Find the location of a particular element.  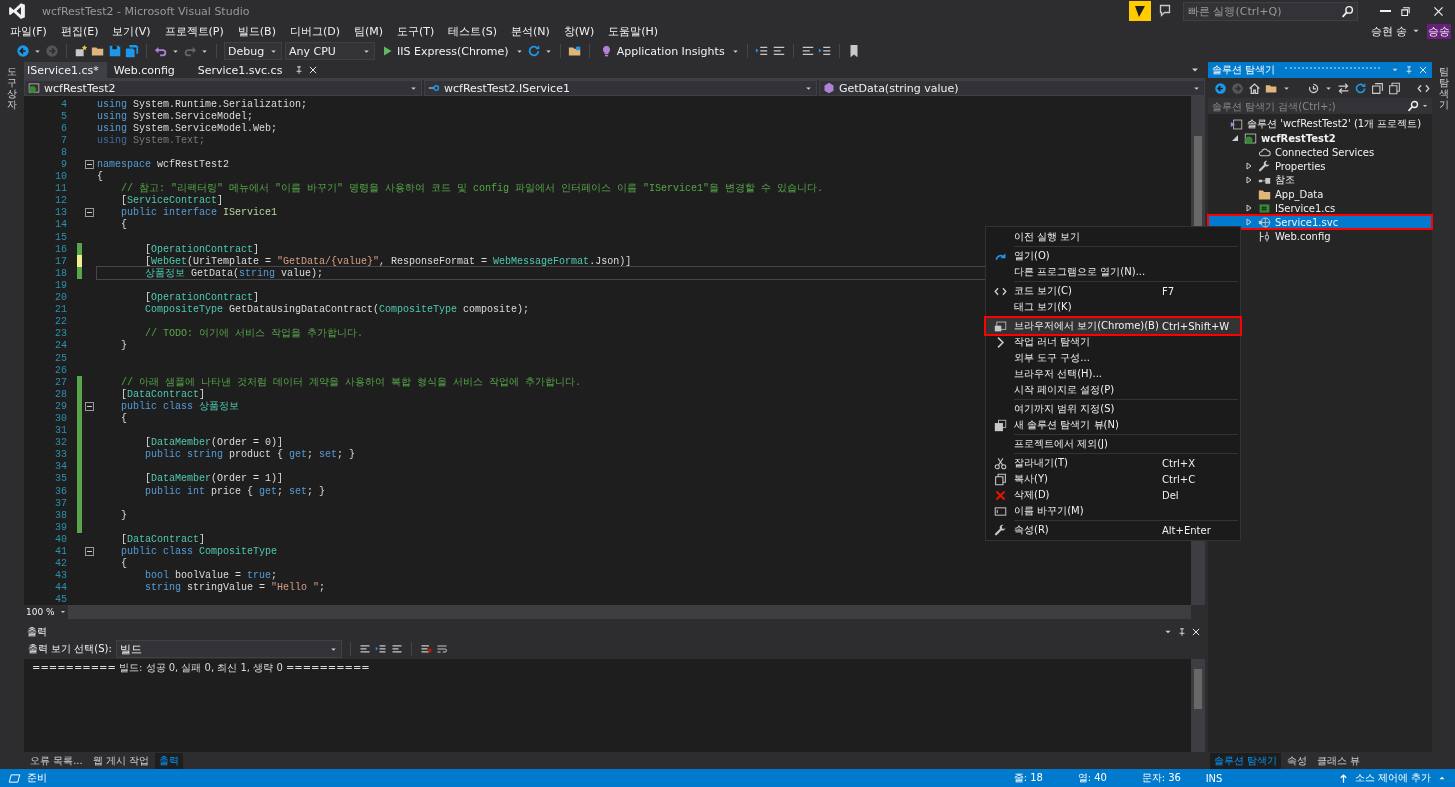

line-number: 42 is located at coordinates (61, 564).